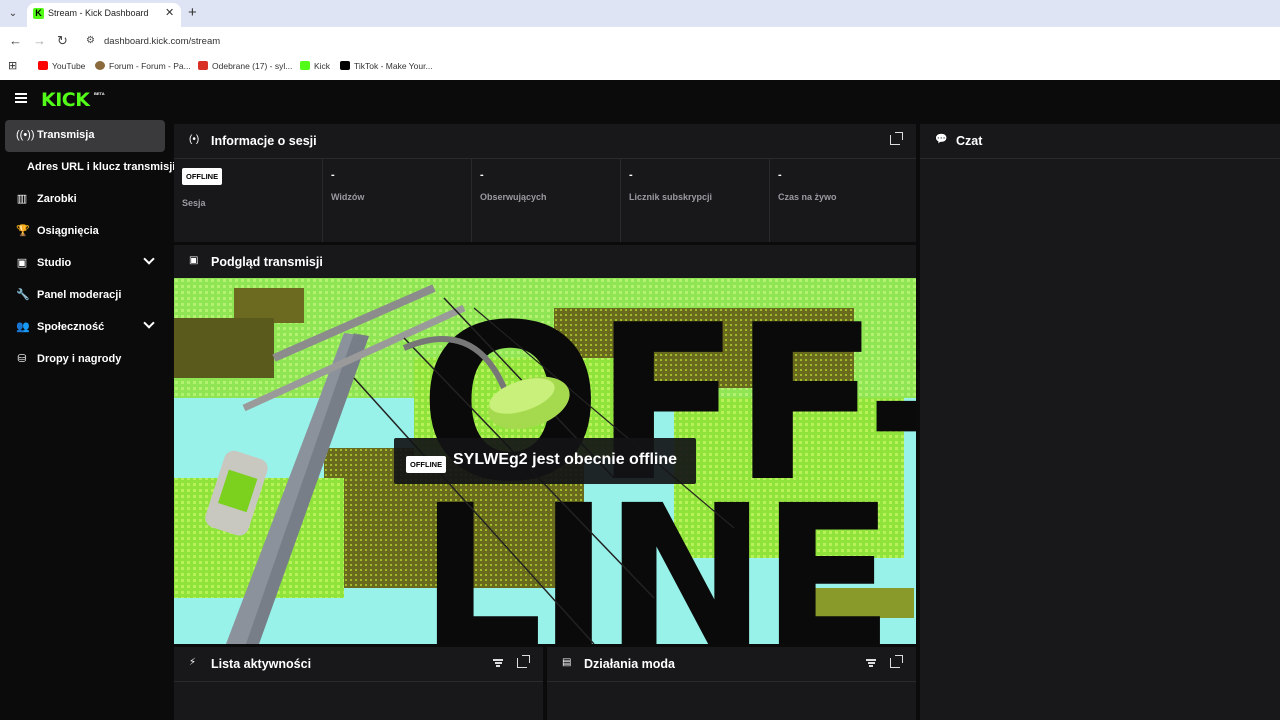 The height and width of the screenshot is (720, 1280). What do you see at coordinates (640, 100) in the screenshot?
I see `top-bar: KICK BETA` at bounding box center [640, 100].